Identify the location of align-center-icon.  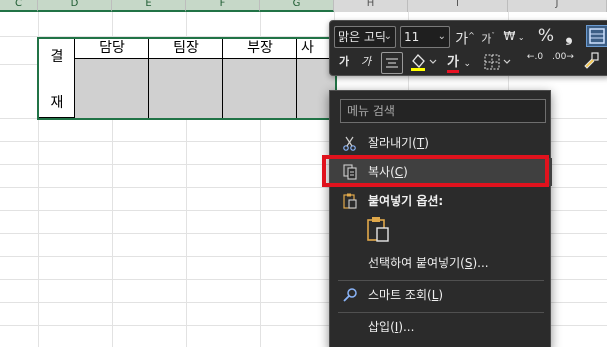
(392, 63).